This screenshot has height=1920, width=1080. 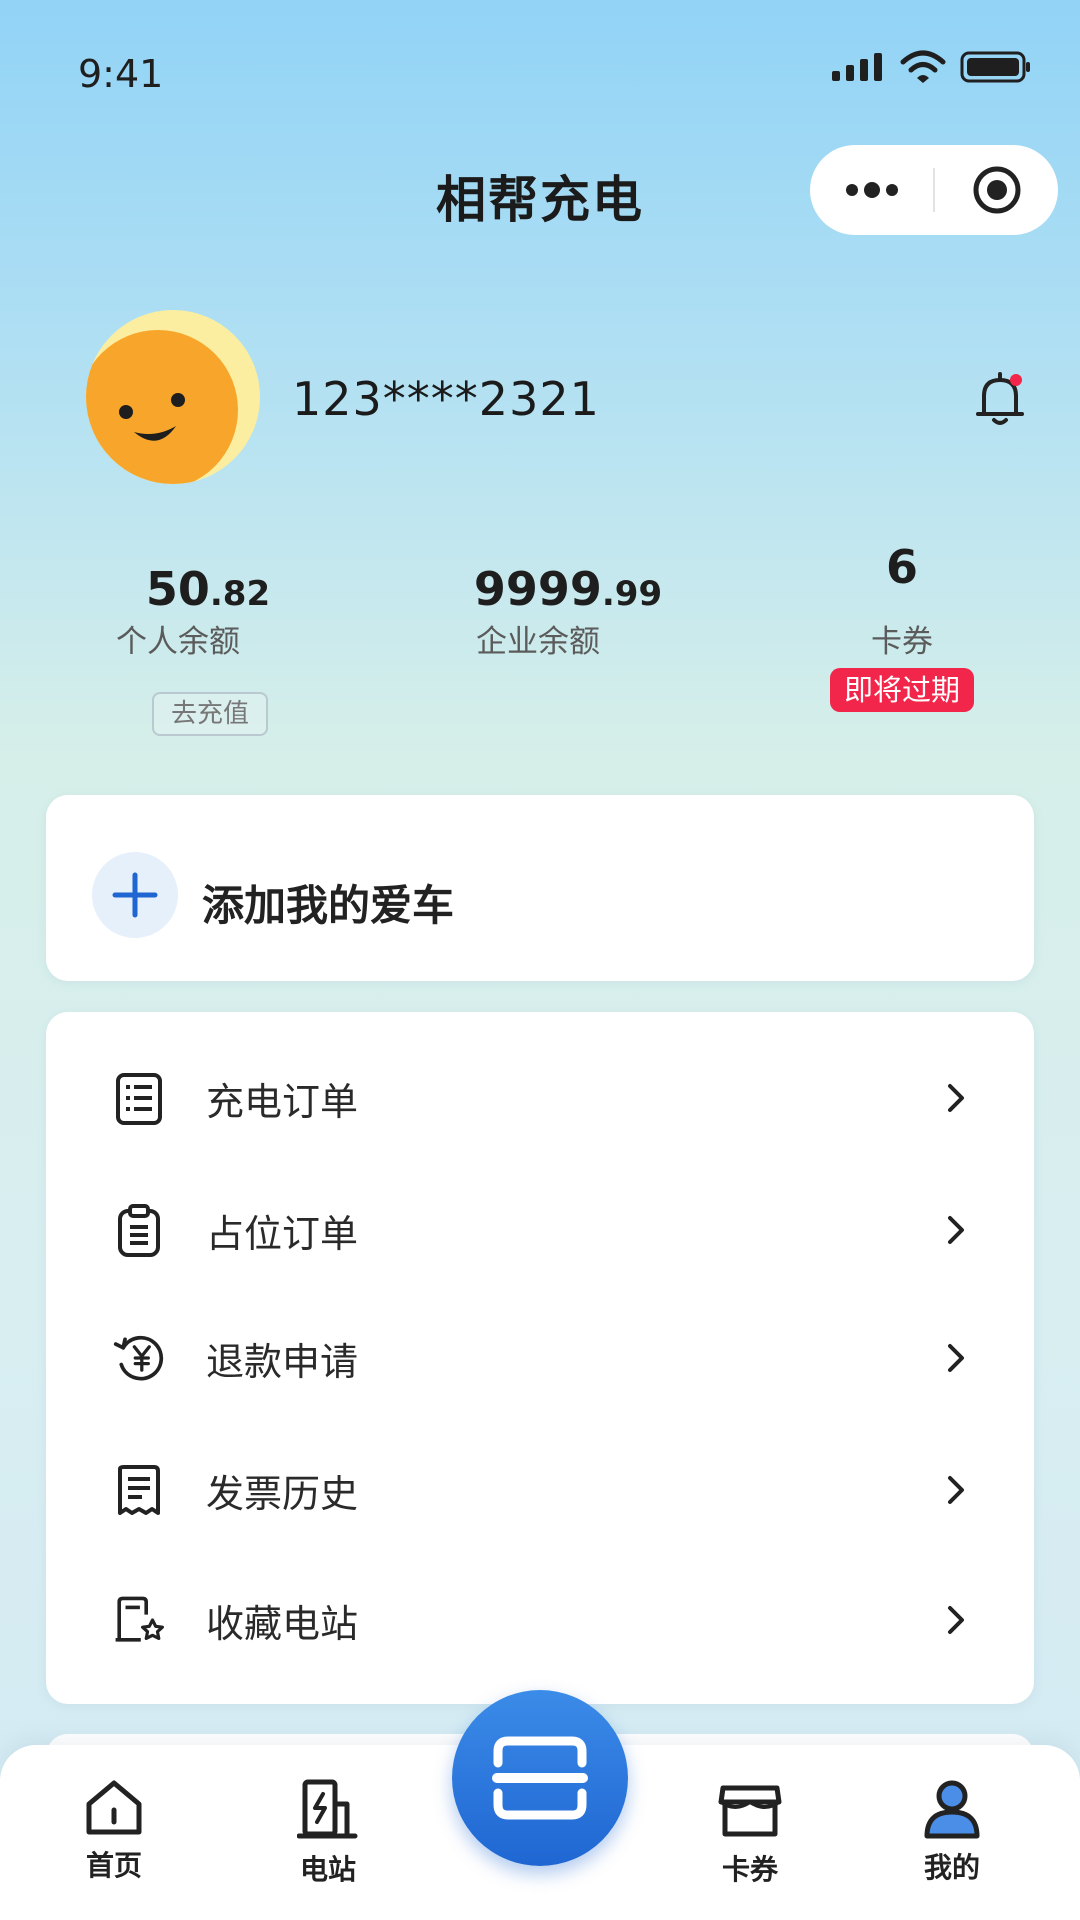 I want to click on menu-item-refund-request: 退款申请, so click(x=540, y=1358).